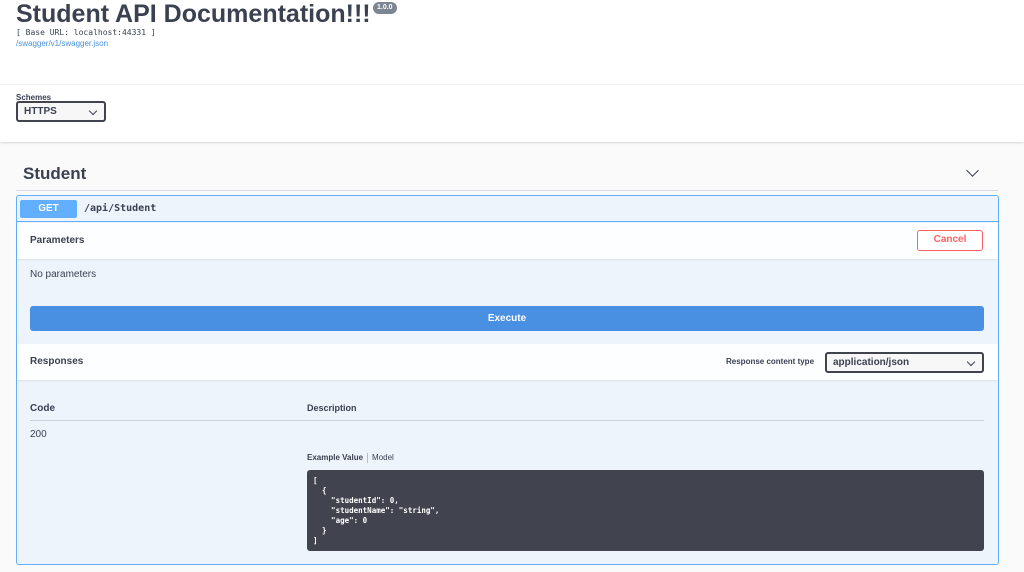 This screenshot has width=1024, height=572. Describe the element at coordinates (385, 8) in the screenshot. I see `version-badge: 1.0.0` at that location.